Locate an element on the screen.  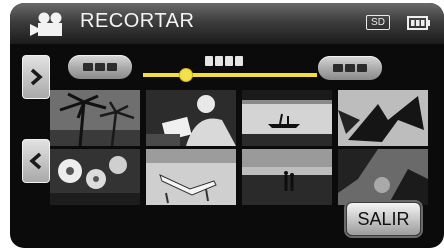
video-camera-icon is located at coordinates (46, 24).